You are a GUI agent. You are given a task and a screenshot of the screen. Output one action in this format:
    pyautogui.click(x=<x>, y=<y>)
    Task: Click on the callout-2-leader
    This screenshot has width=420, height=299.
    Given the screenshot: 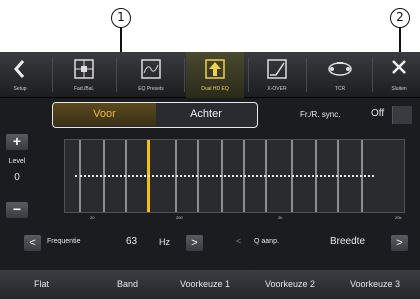 What is the action you would take?
    pyautogui.click(x=400, y=41)
    